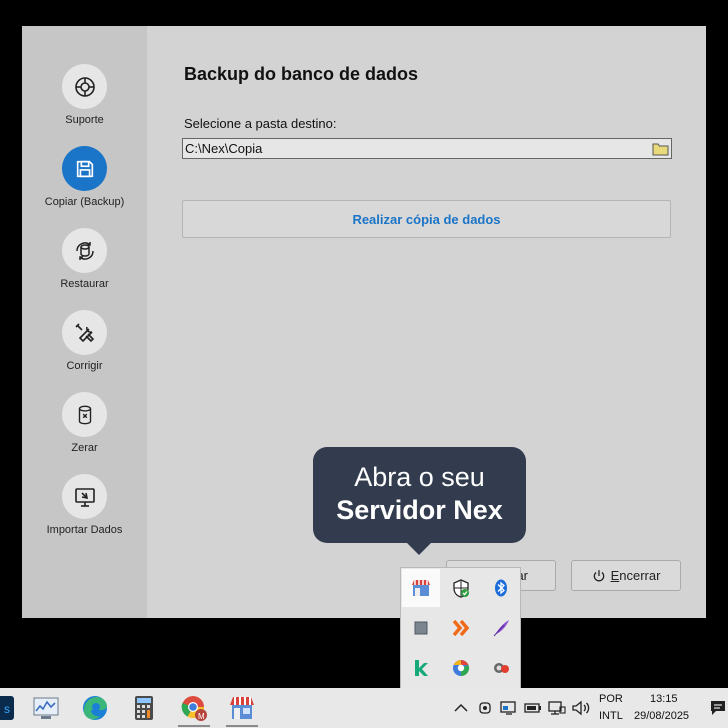 The height and width of the screenshot is (728, 728). Describe the element at coordinates (95, 708) in the screenshot. I see `edge-icon` at that location.